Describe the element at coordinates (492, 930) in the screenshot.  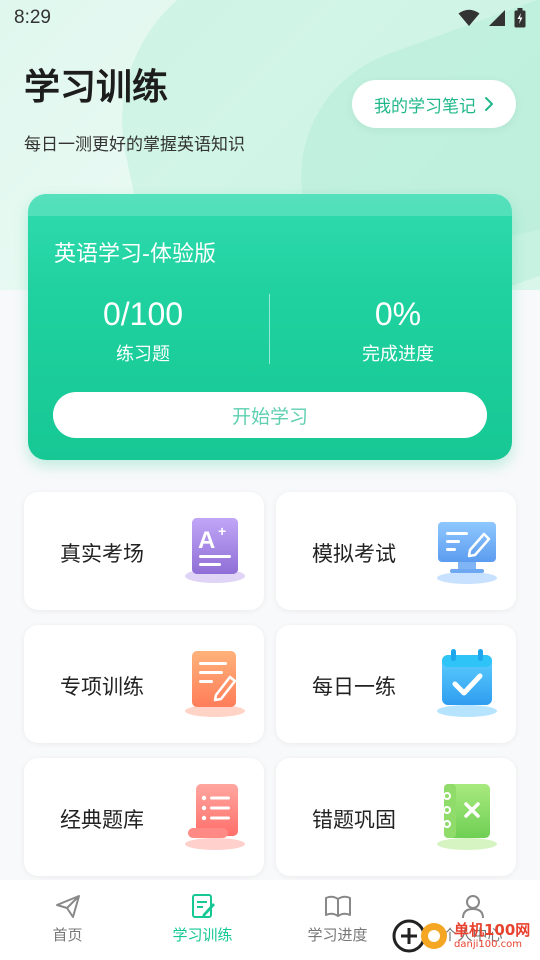
I see `watermark-main: 单机100网` at that location.